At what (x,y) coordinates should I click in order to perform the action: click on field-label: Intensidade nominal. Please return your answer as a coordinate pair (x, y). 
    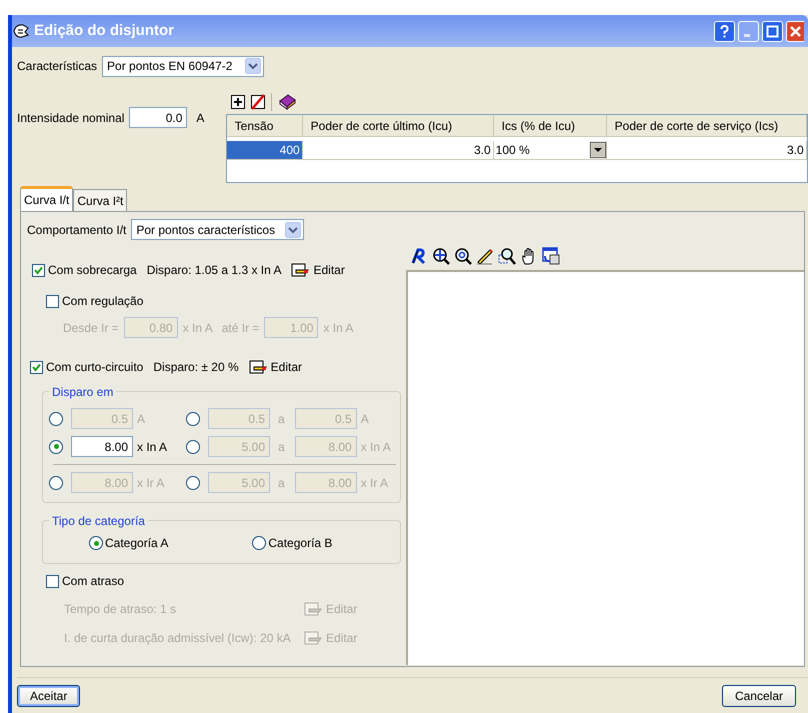
    Looking at the image, I should click on (70, 118).